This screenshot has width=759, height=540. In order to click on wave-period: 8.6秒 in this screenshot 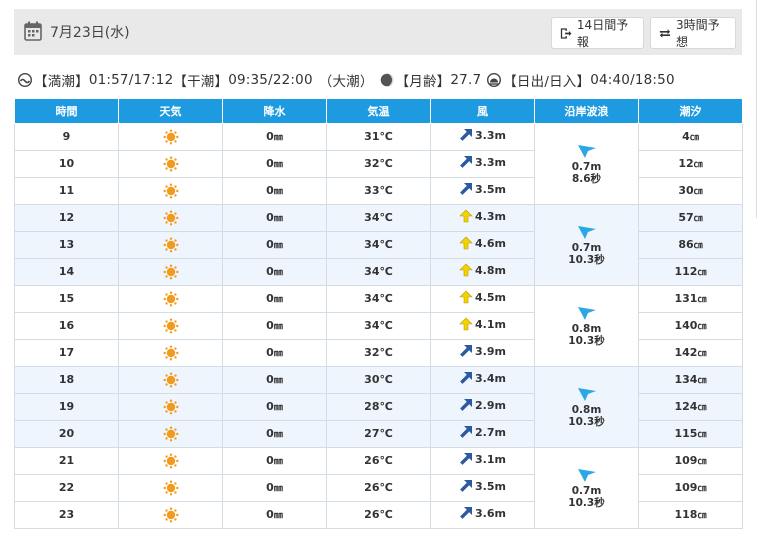, I will do `click(586, 178)`.